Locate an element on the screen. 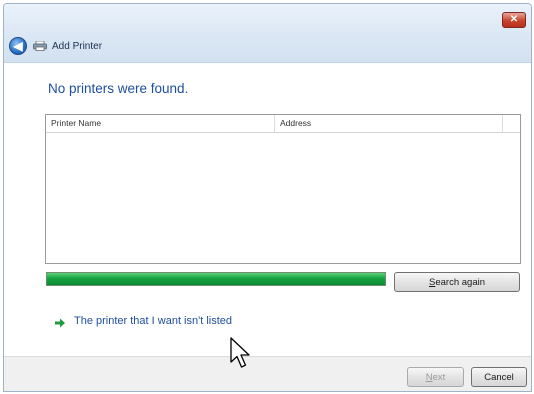 This screenshot has width=534, height=394. search-again-button: Search again is located at coordinates (457, 282).